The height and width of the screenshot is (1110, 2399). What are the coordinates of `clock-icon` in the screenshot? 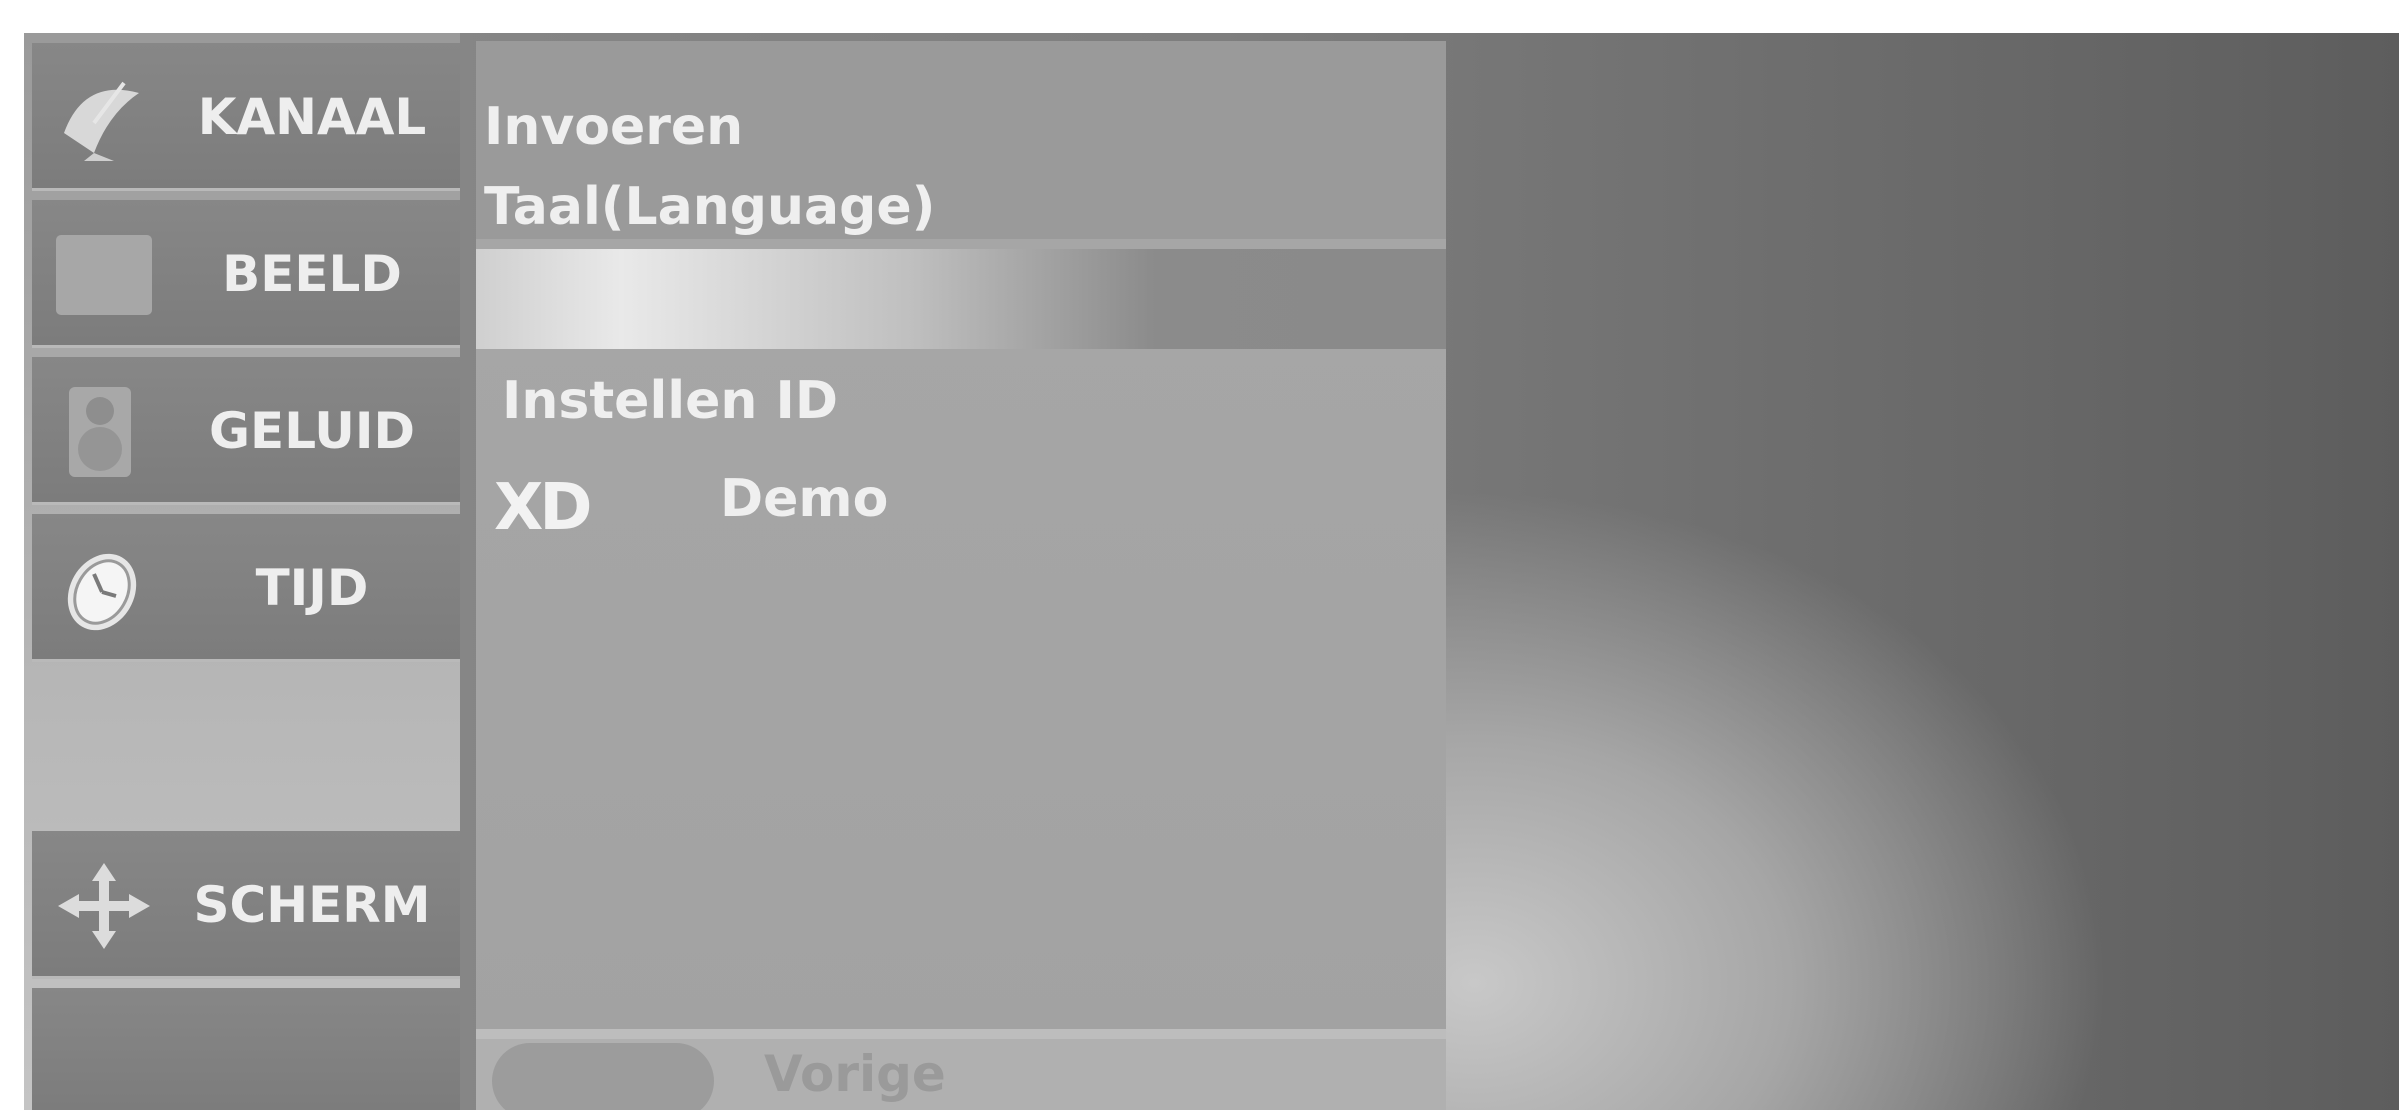 It's located at (102, 592).